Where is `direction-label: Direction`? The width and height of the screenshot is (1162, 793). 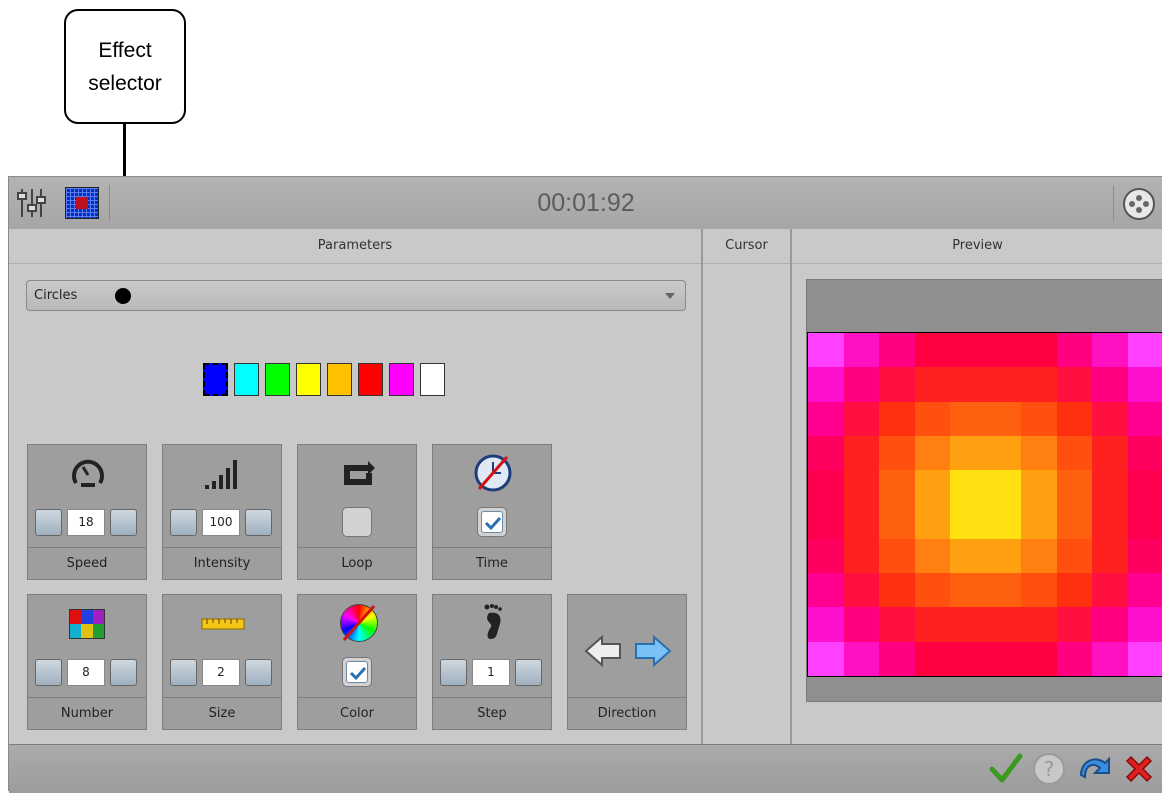 direction-label: Direction is located at coordinates (627, 713).